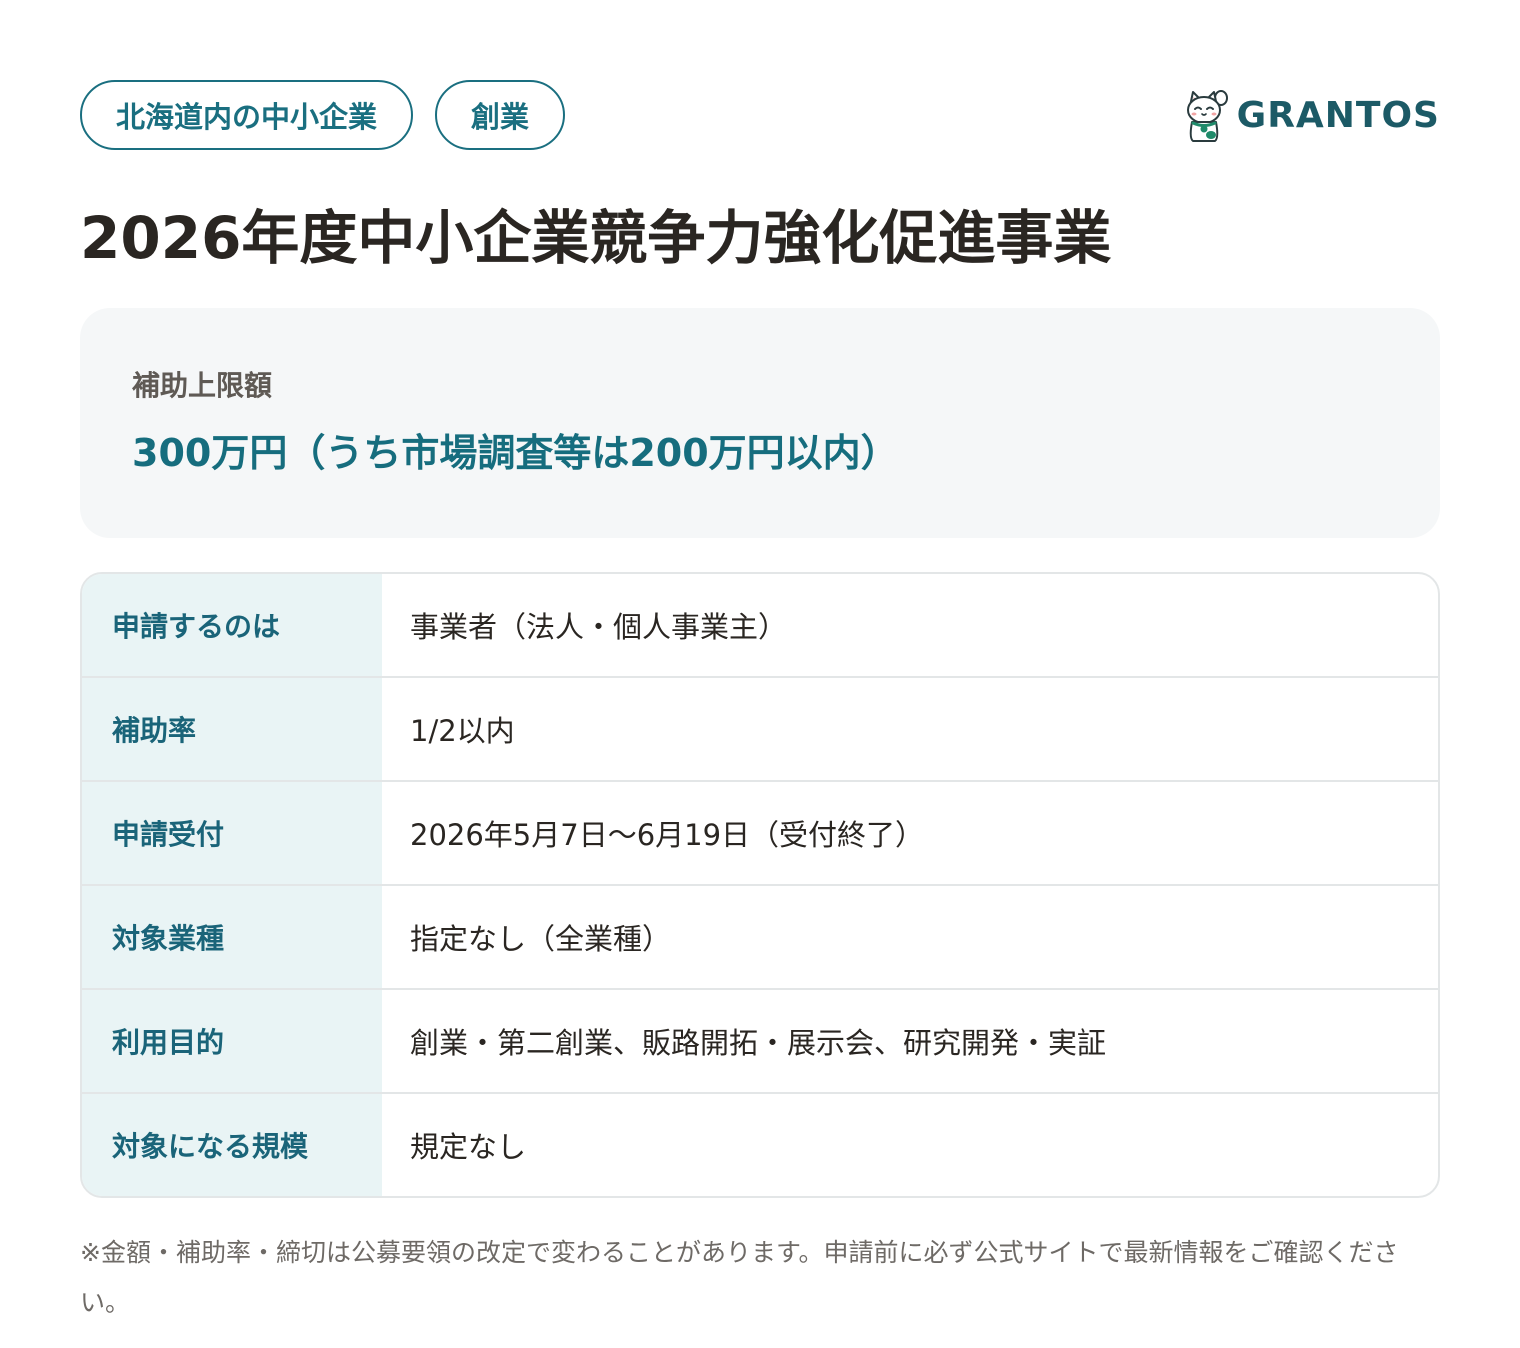  Describe the element at coordinates (500, 115) in the screenshot. I see `tag-category: 創業` at that location.